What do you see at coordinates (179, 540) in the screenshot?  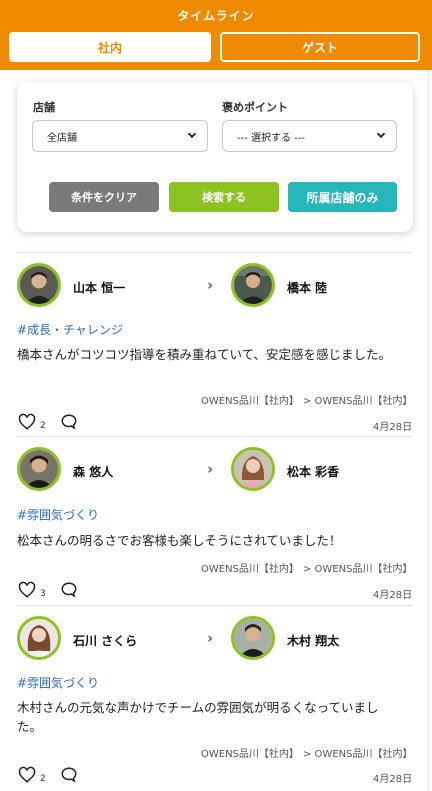 I see `post-message: 松本さんの明るさでお客様も楽しそうにされていました！` at bounding box center [179, 540].